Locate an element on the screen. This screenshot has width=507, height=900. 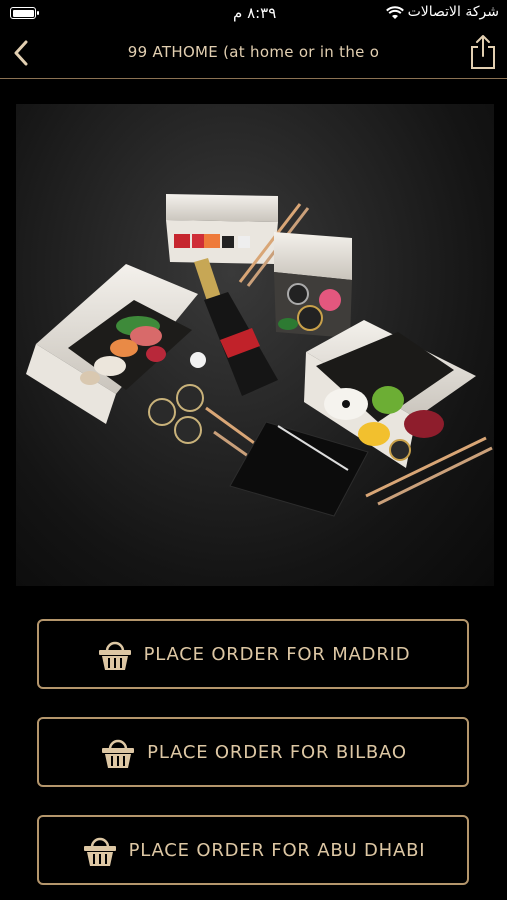
chevron-left-icon is located at coordinates (21, 53).